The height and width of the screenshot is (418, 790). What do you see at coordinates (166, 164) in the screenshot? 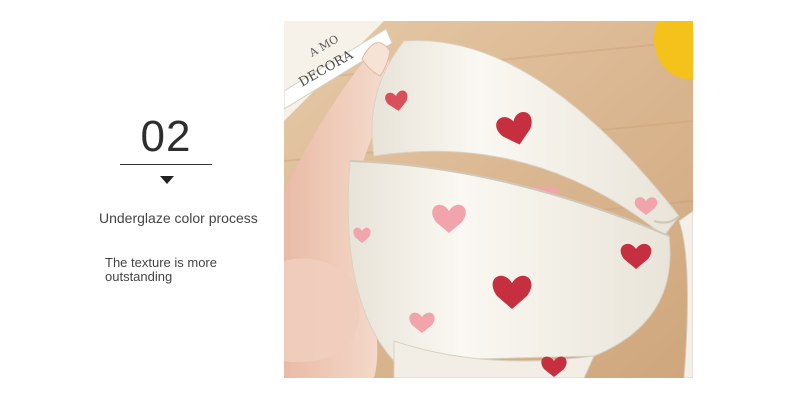
I see `number-divider` at bounding box center [166, 164].